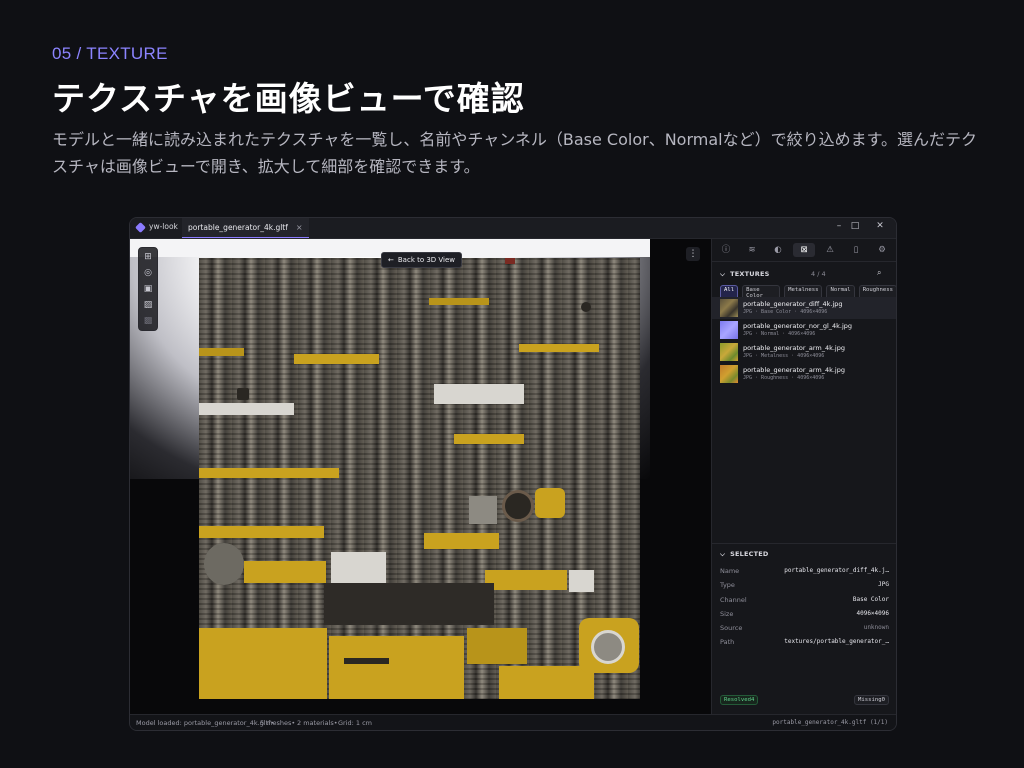 The height and width of the screenshot is (768, 1024). Describe the element at coordinates (148, 273) in the screenshot. I see `target-icon: ◎` at that location.